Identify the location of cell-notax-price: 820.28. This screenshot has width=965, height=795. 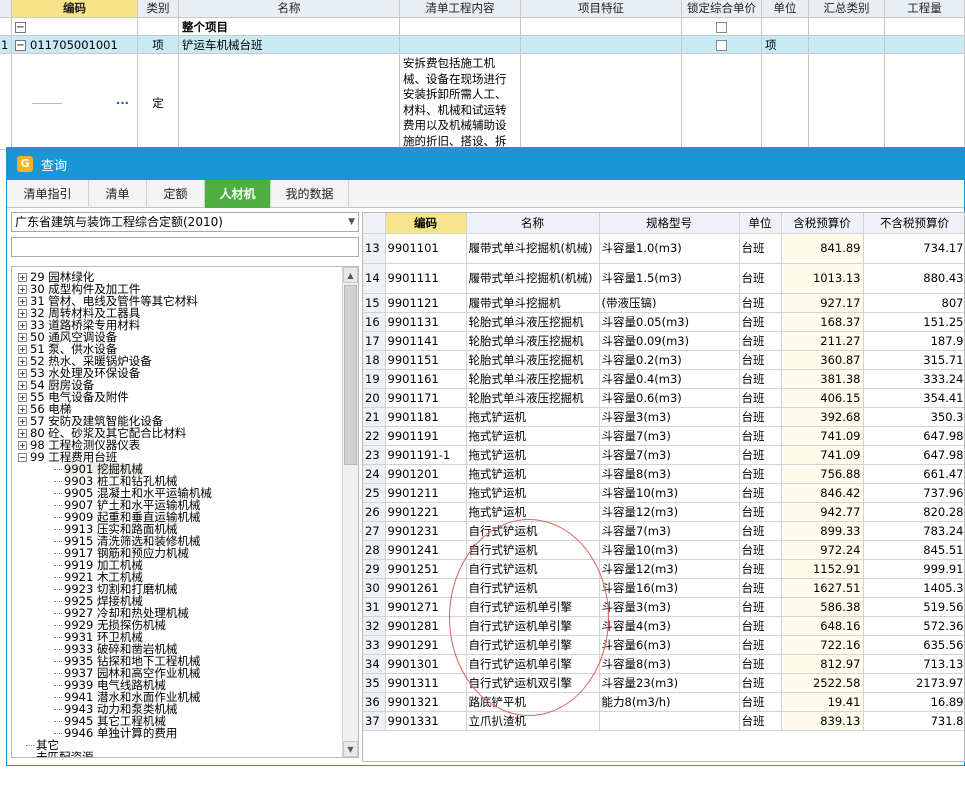
(913, 512).